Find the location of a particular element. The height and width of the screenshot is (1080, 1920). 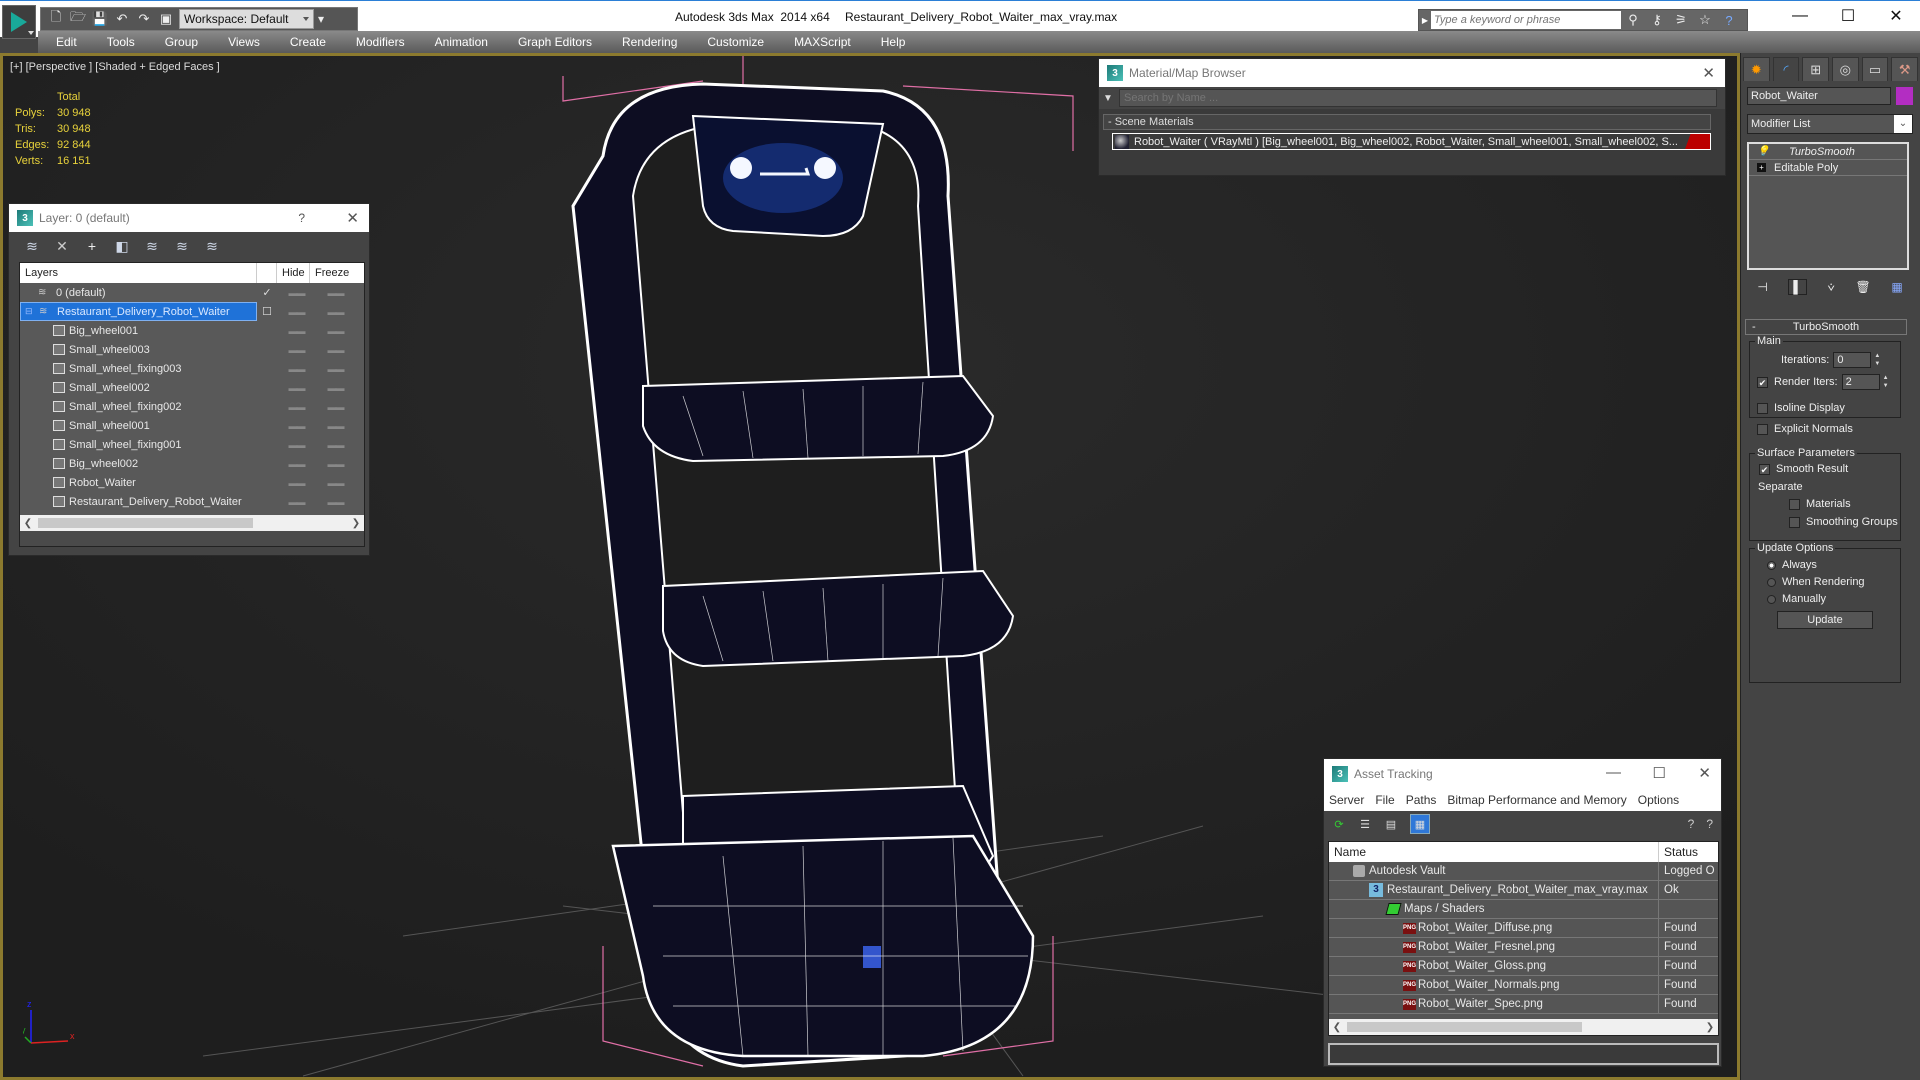

redo-icon: ↷ is located at coordinates (144, 19).